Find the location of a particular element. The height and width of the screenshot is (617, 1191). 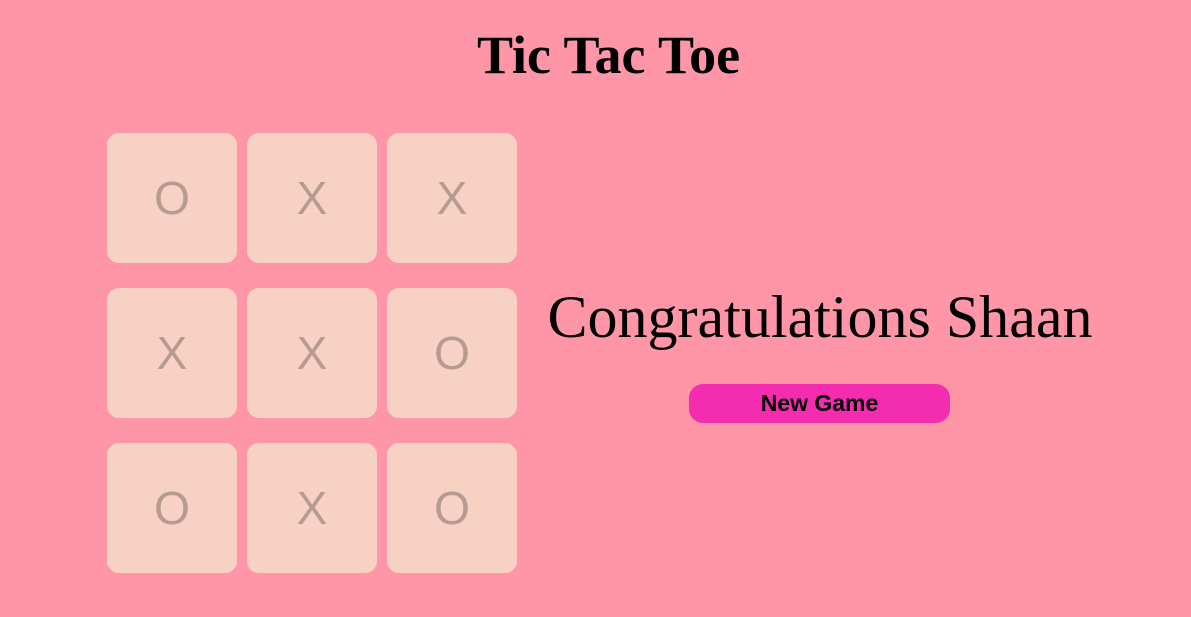

page-title: Tic Tac Toe is located at coordinates (608, 55).